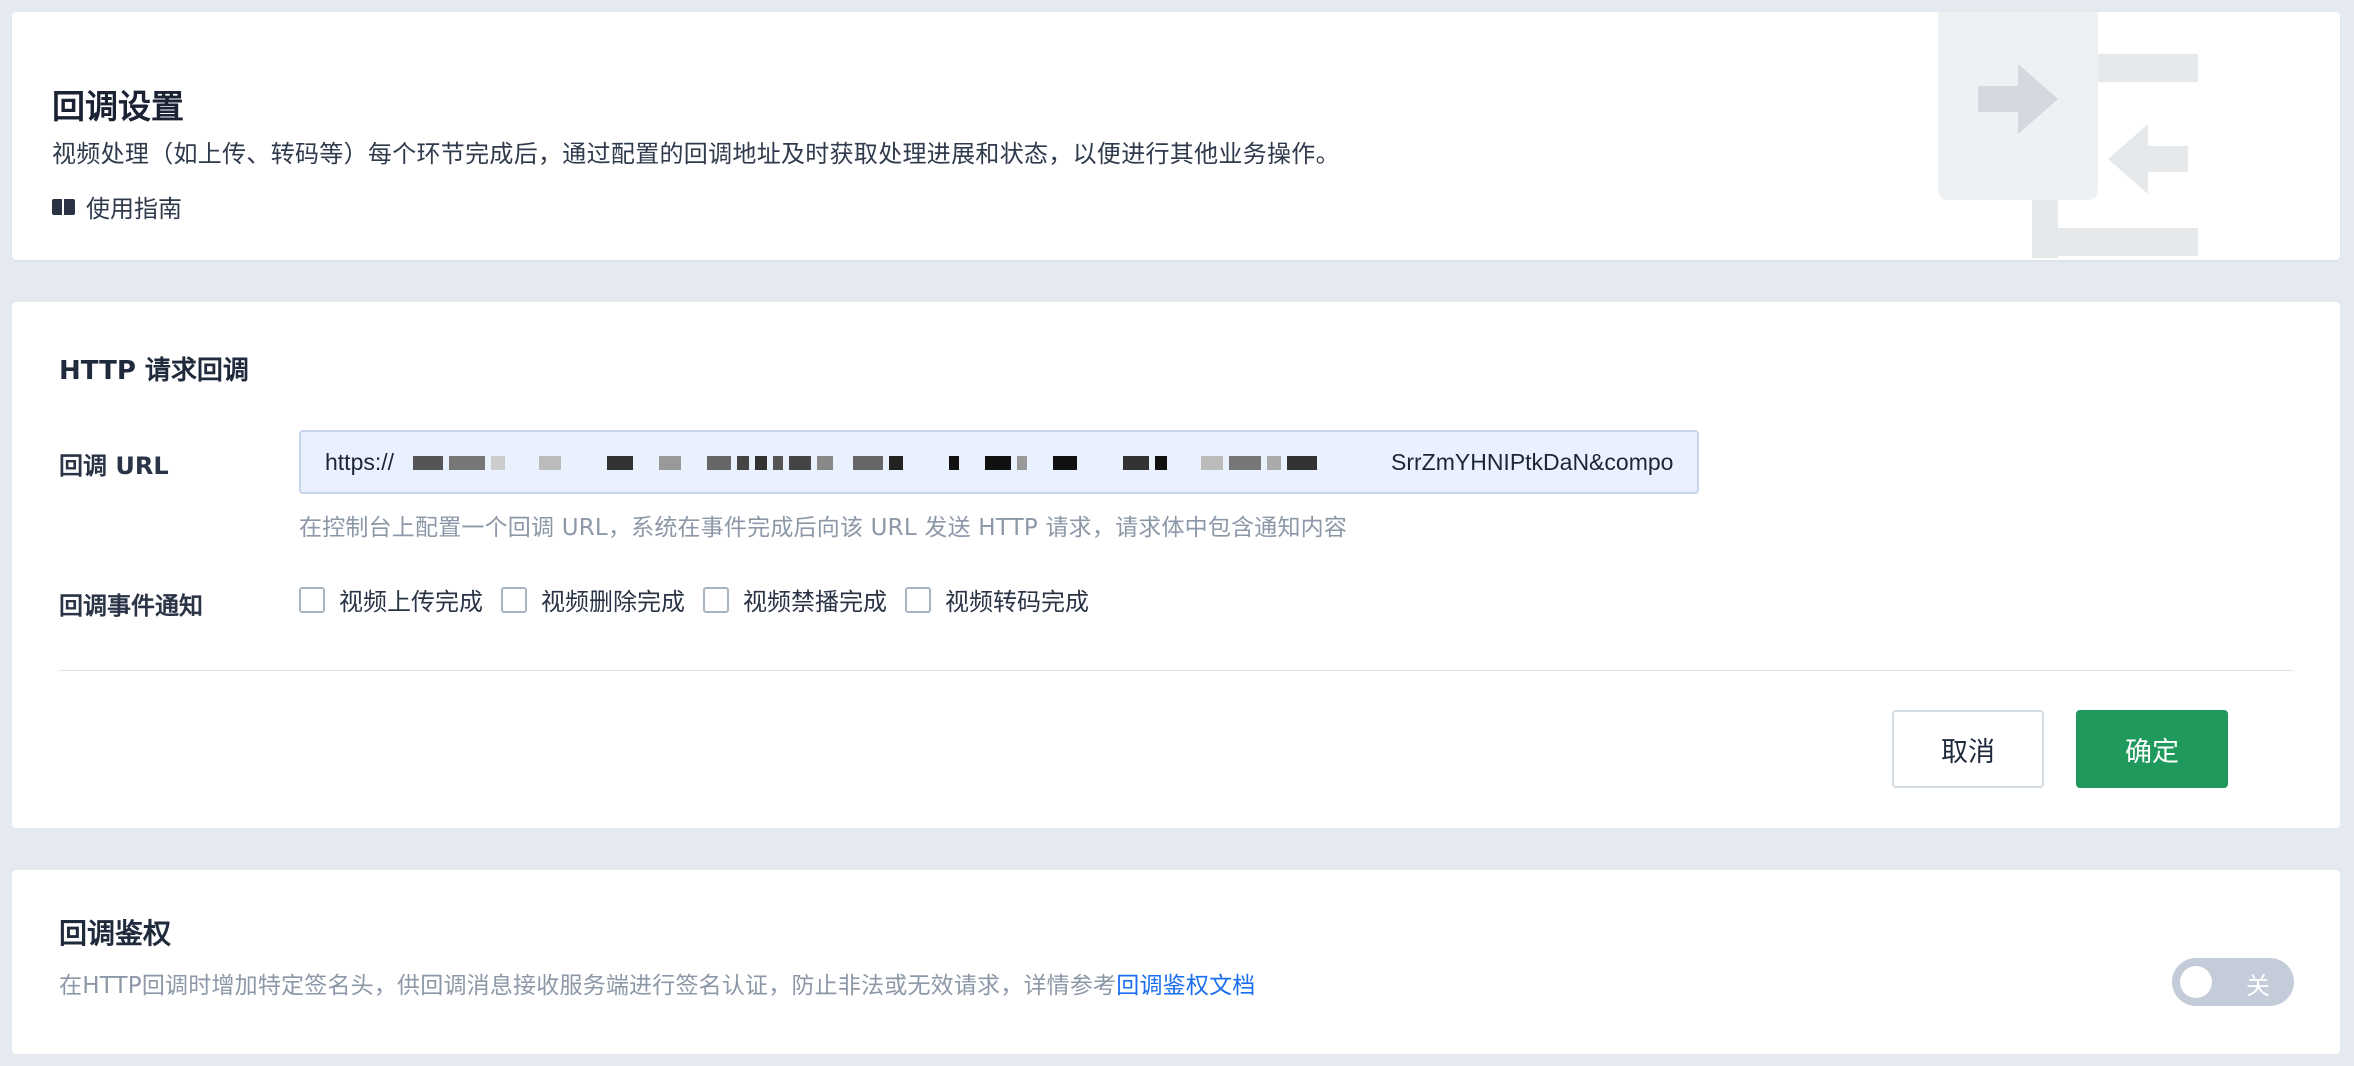 Image resolution: width=2354 pixels, height=1066 pixels. I want to click on guide-link-label: 使用指南, so click(134, 209).